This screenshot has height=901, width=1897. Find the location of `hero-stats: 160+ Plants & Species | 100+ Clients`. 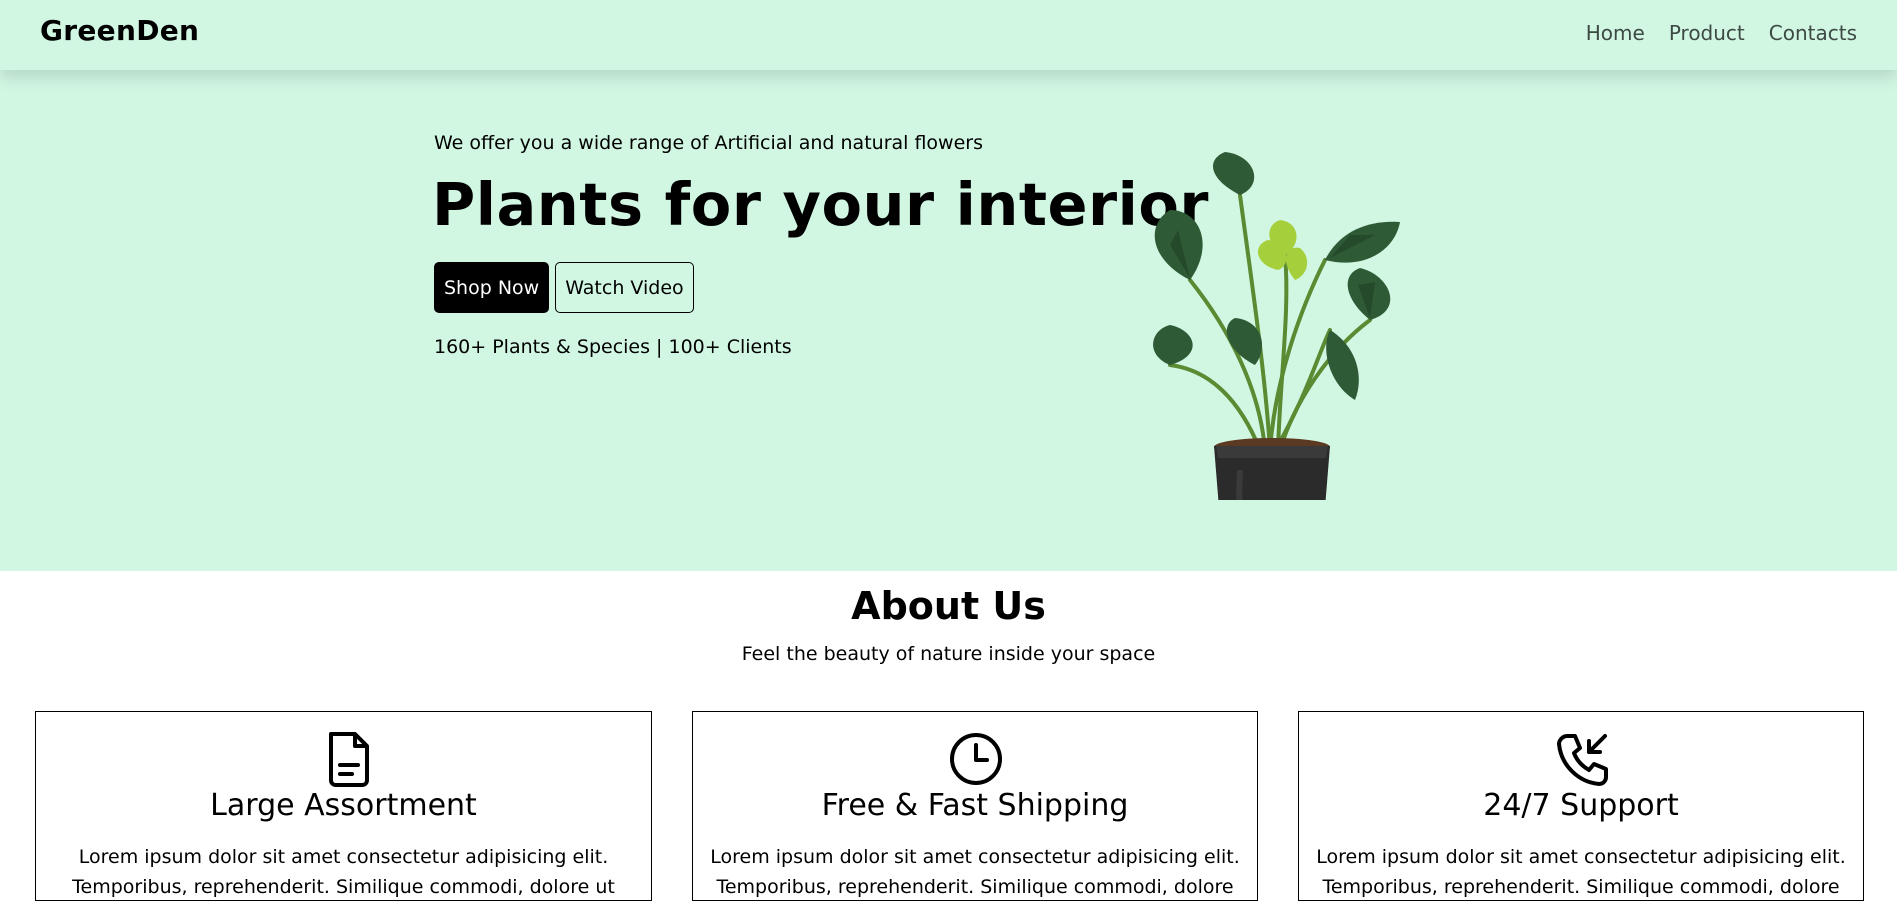

hero-stats: 160+ Plants & Species | 100+ Clients is located at coordinates (613, 347).